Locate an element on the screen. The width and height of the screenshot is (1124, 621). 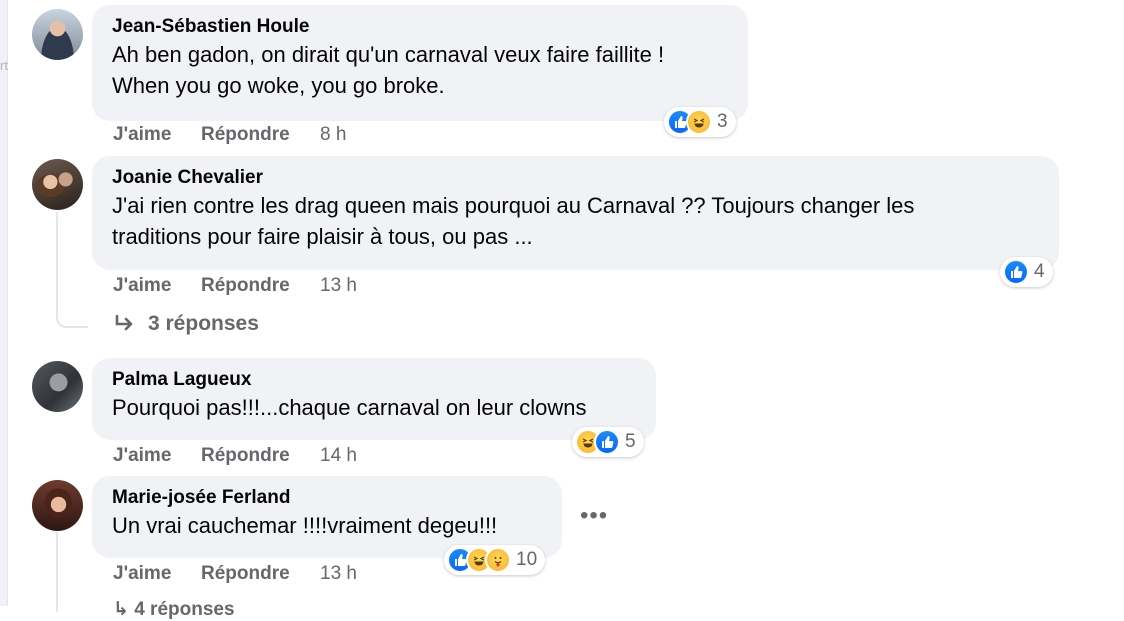
comment-author: Joanie Chevalier is located at coordinates (575, 178).